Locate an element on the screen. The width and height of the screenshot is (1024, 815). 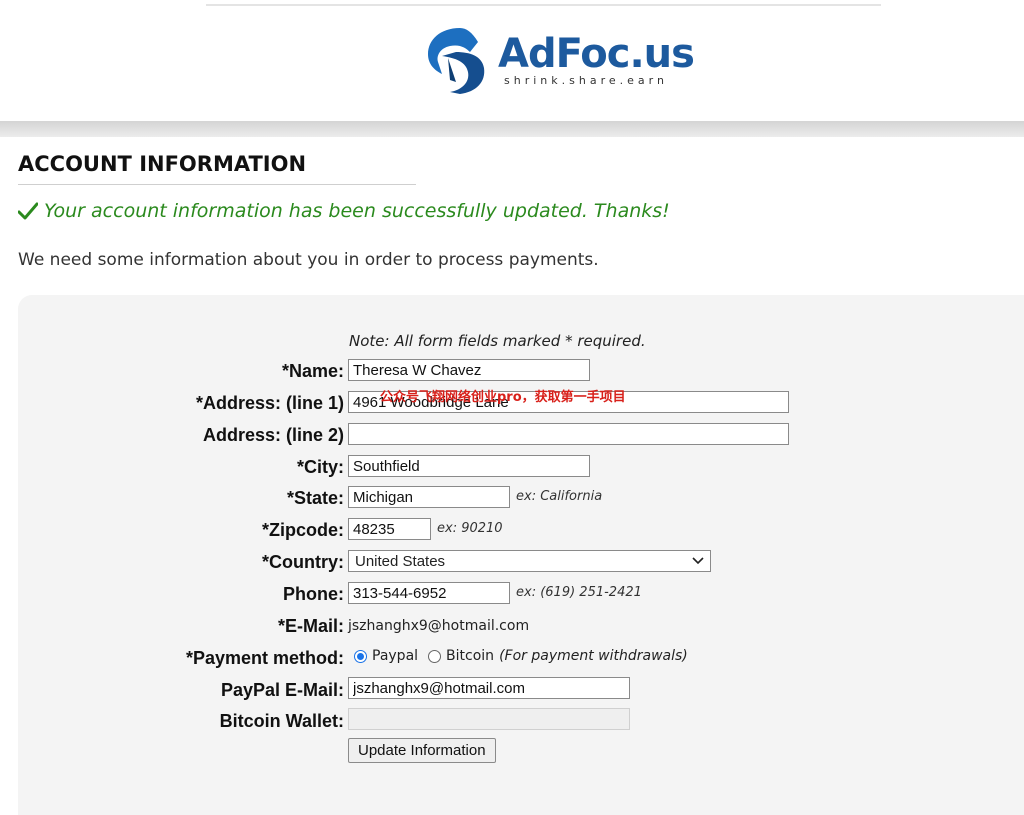
email-value: jszhanghx9@hotmail.com is located at coordinates (439, 626).